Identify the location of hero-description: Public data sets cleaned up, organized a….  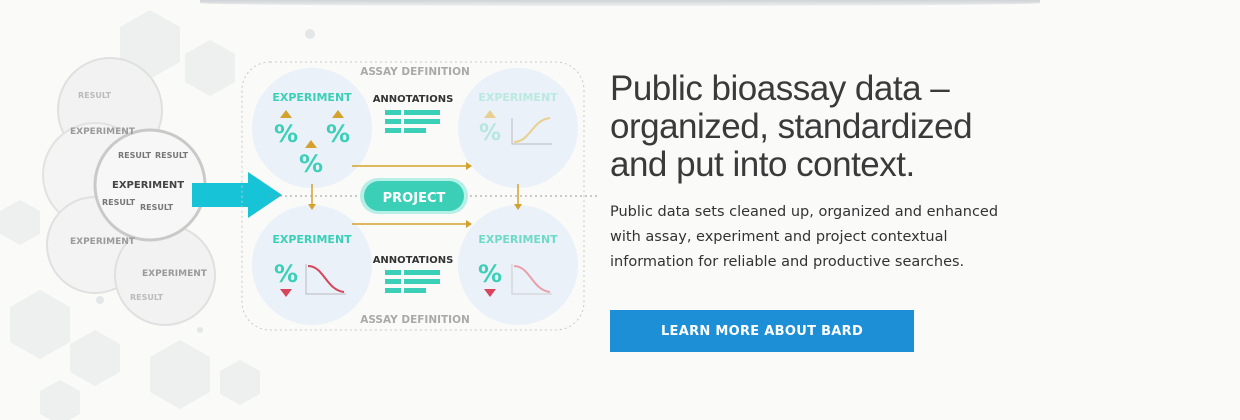
(804, 237).